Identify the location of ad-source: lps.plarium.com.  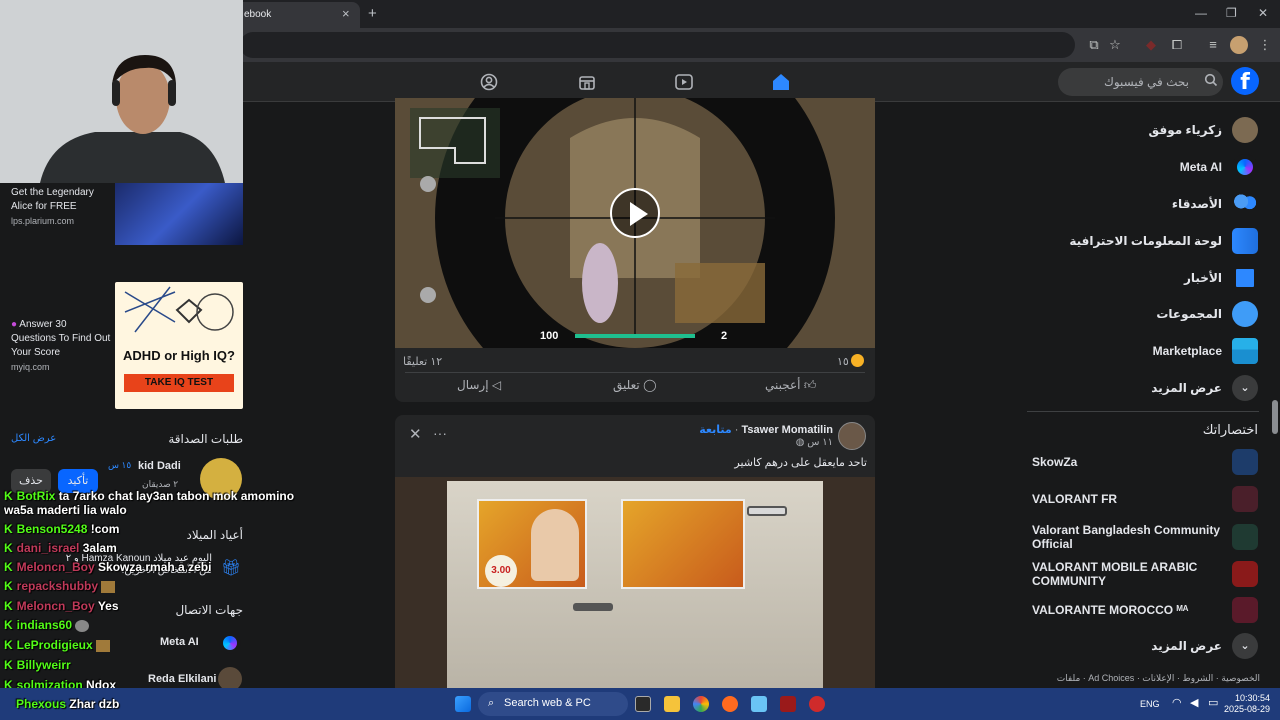
(42, 221).